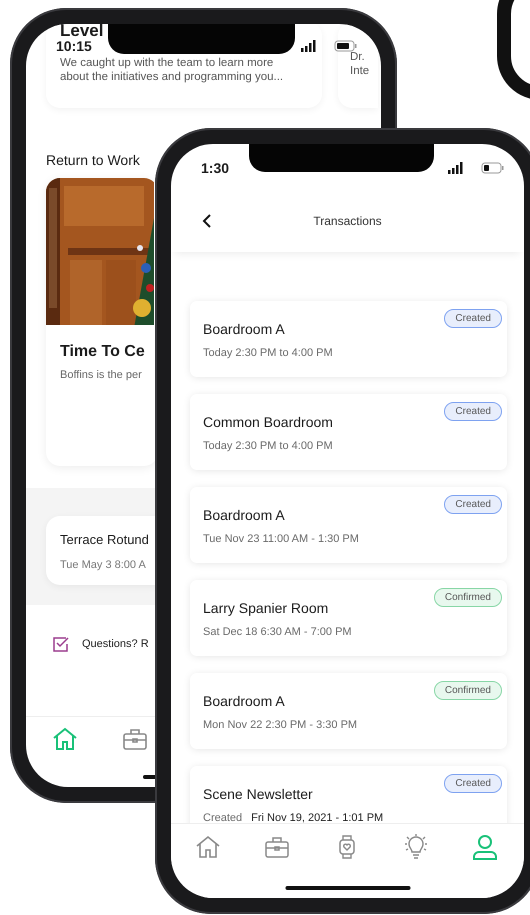  I want to click on transaction-card: Created Common Boardroom Today 2:30 PM to 4:00 PM, so click(348, 432).